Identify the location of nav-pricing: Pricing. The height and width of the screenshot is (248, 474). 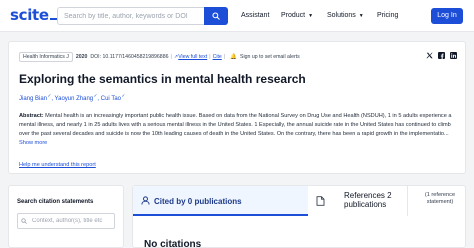
(387, 15).